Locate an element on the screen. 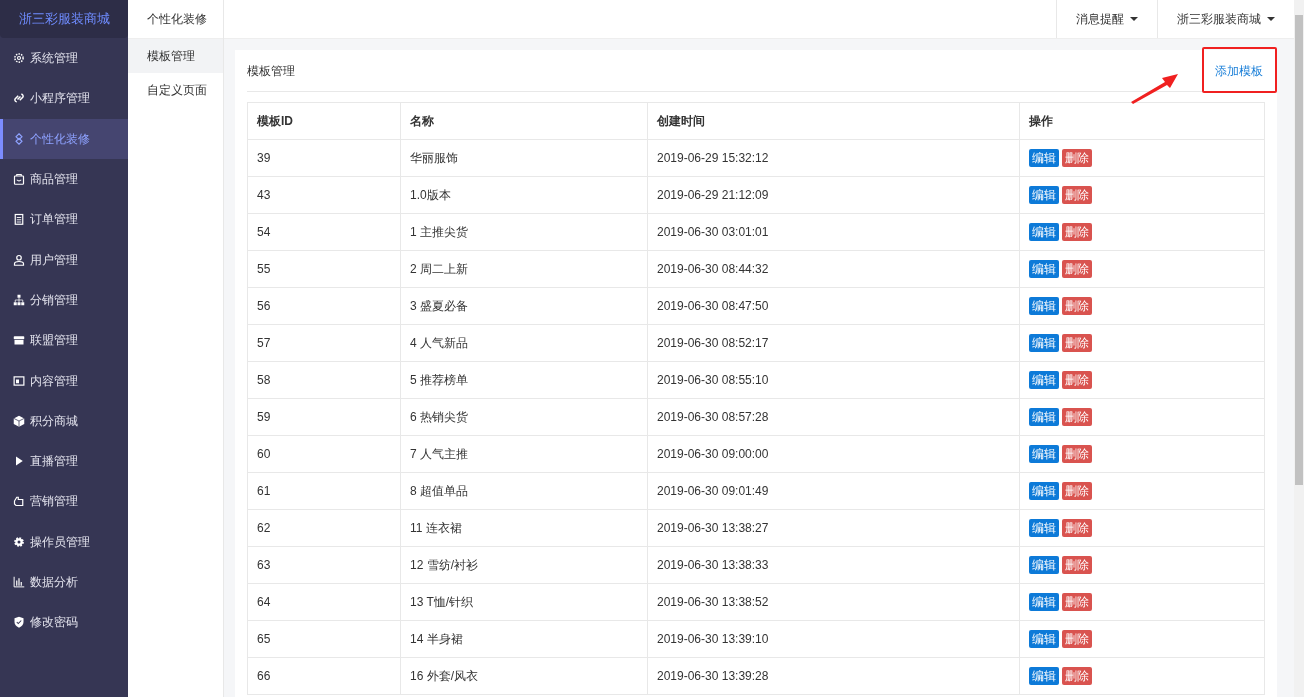  dropdown-menu-toggle: 消息提醒 is located at coordinates (1106, 19).